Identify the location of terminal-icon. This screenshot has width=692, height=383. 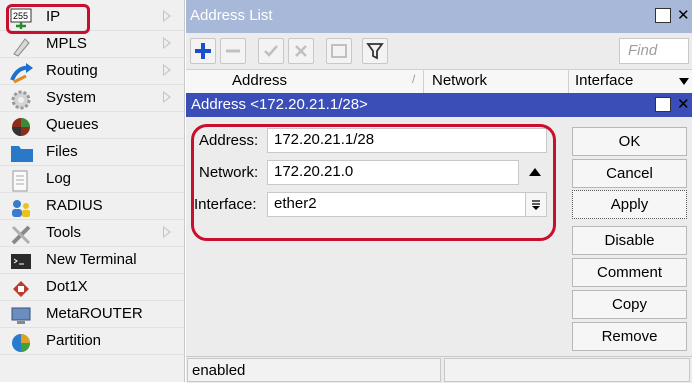
(20, 260).